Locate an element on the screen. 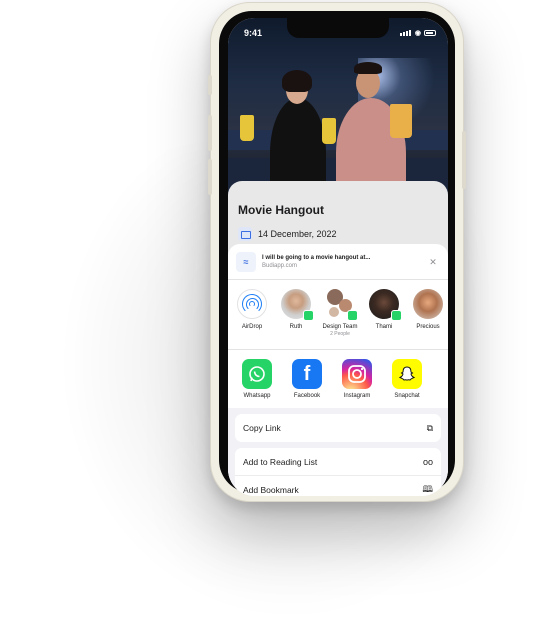  book-icon: 🕮 is located at coordinates (427, 488).